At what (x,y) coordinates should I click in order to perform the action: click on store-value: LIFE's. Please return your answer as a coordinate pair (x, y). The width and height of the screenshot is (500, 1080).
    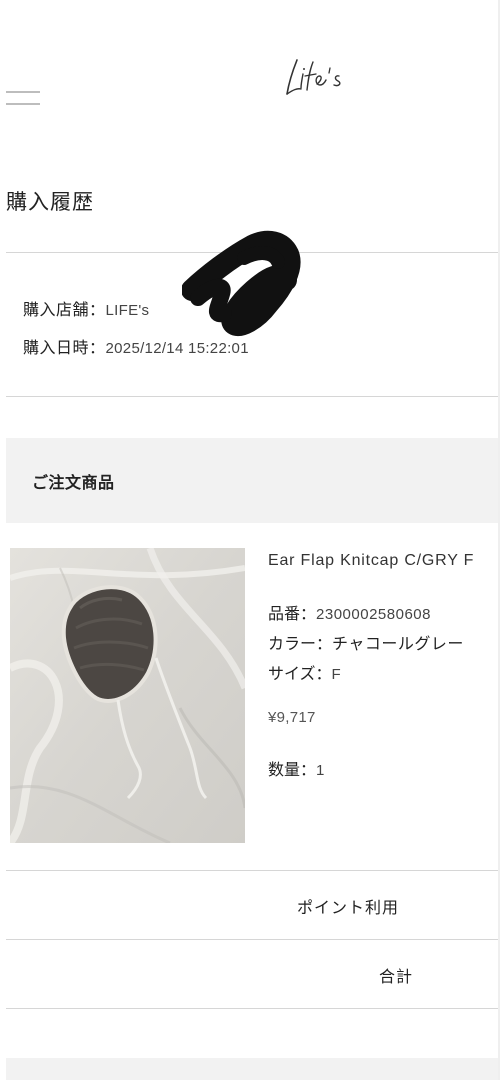
    Looking at the image, I should click on (127, 310).